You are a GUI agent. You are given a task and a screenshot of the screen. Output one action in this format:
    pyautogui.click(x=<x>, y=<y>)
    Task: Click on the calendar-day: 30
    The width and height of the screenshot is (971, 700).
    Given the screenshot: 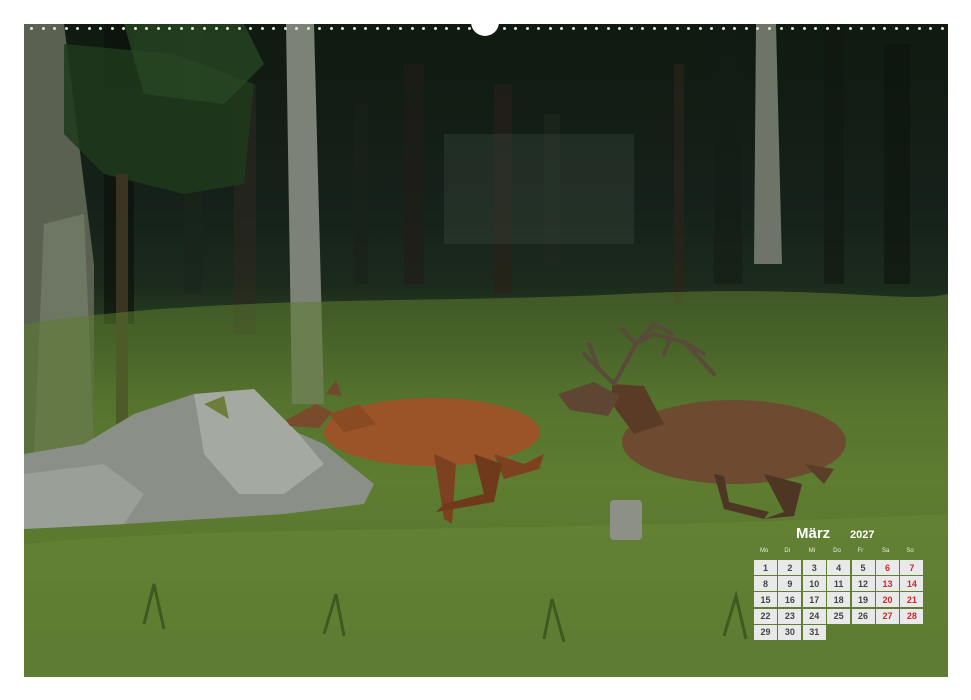 What is the action you would take?
    pyautogui.click(x=790, y=632)
    